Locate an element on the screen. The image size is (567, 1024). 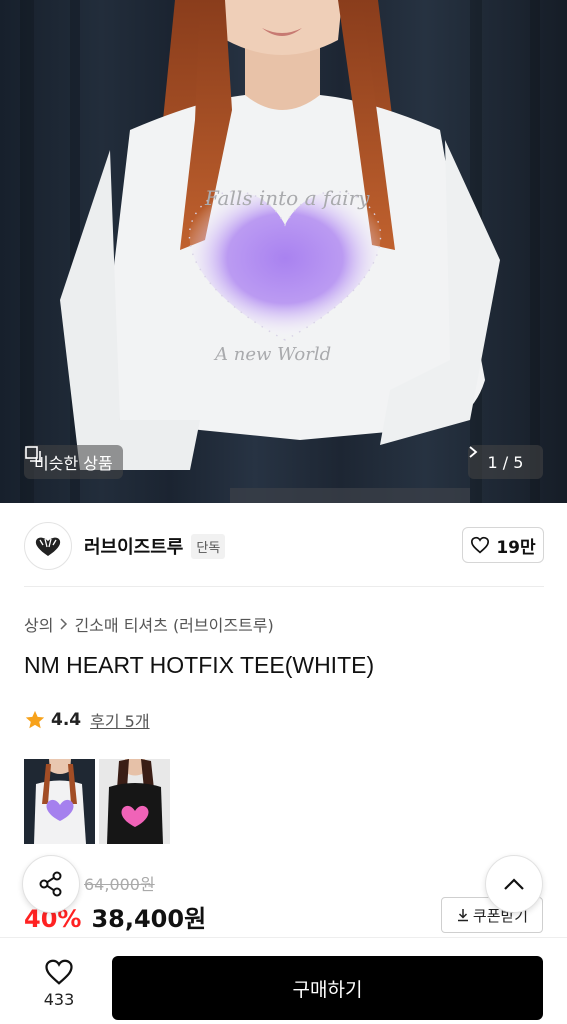
breadcrumb-category: 상의 is located at coordinates (38, 624).